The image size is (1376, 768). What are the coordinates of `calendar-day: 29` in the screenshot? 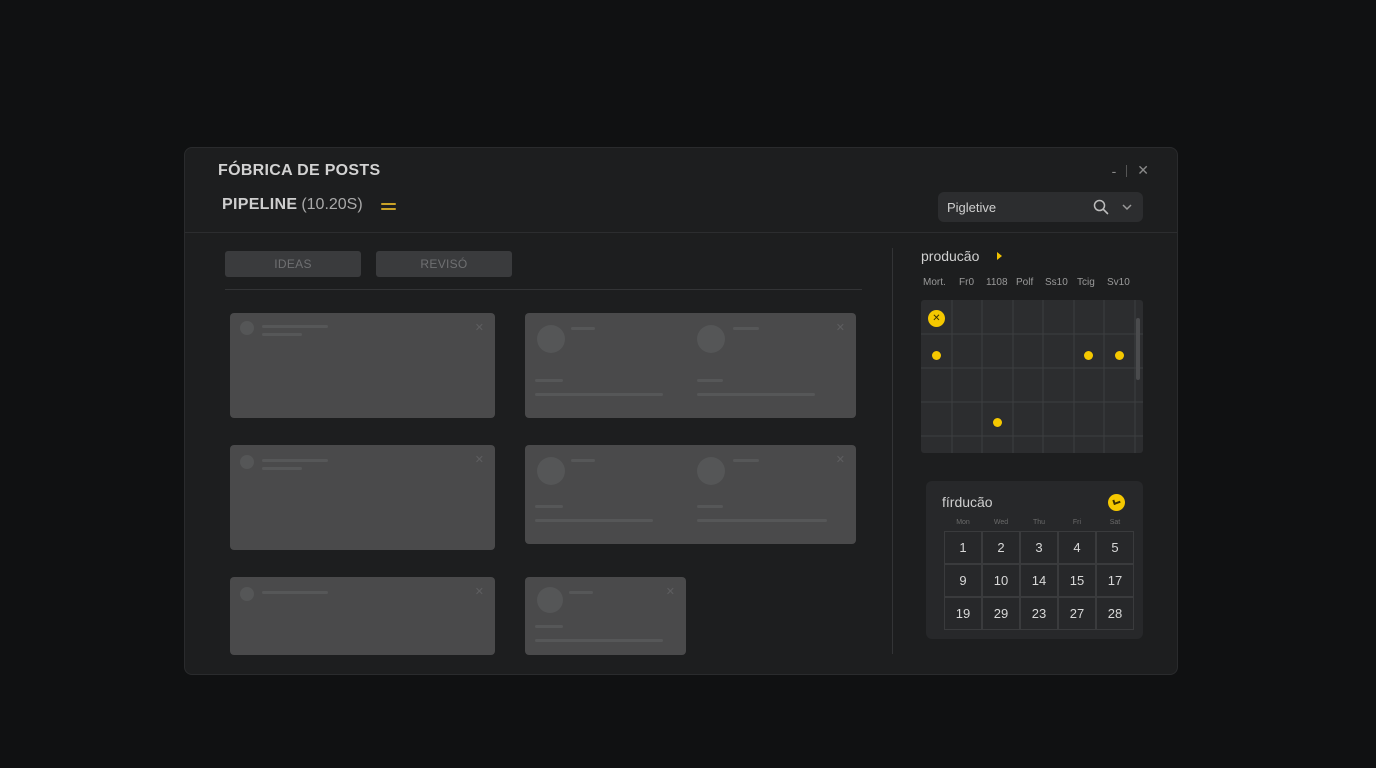 It's located at (1001, 613).